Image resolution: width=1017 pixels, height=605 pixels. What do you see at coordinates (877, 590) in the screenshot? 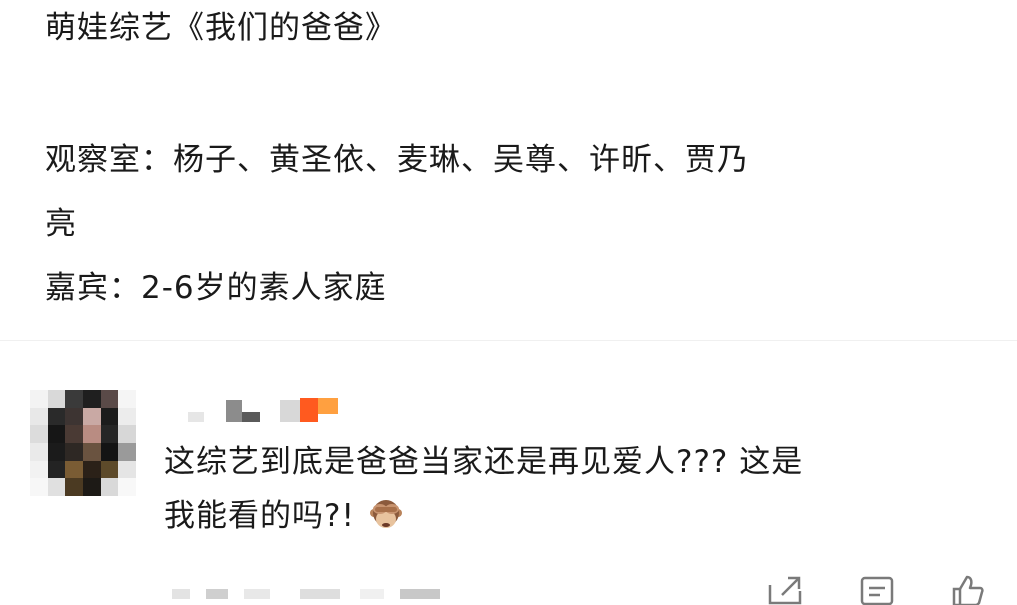
I see `comment-icon` at bounding box center [877, 590].